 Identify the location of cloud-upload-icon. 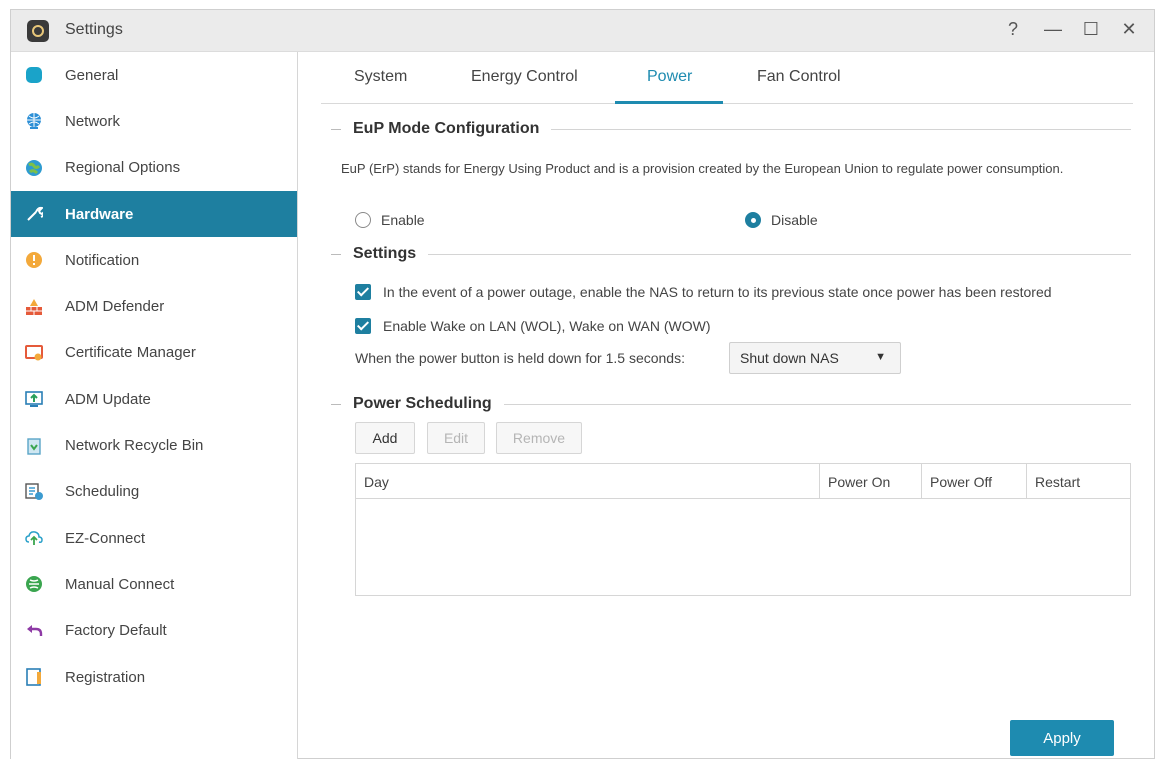
(34, 538).